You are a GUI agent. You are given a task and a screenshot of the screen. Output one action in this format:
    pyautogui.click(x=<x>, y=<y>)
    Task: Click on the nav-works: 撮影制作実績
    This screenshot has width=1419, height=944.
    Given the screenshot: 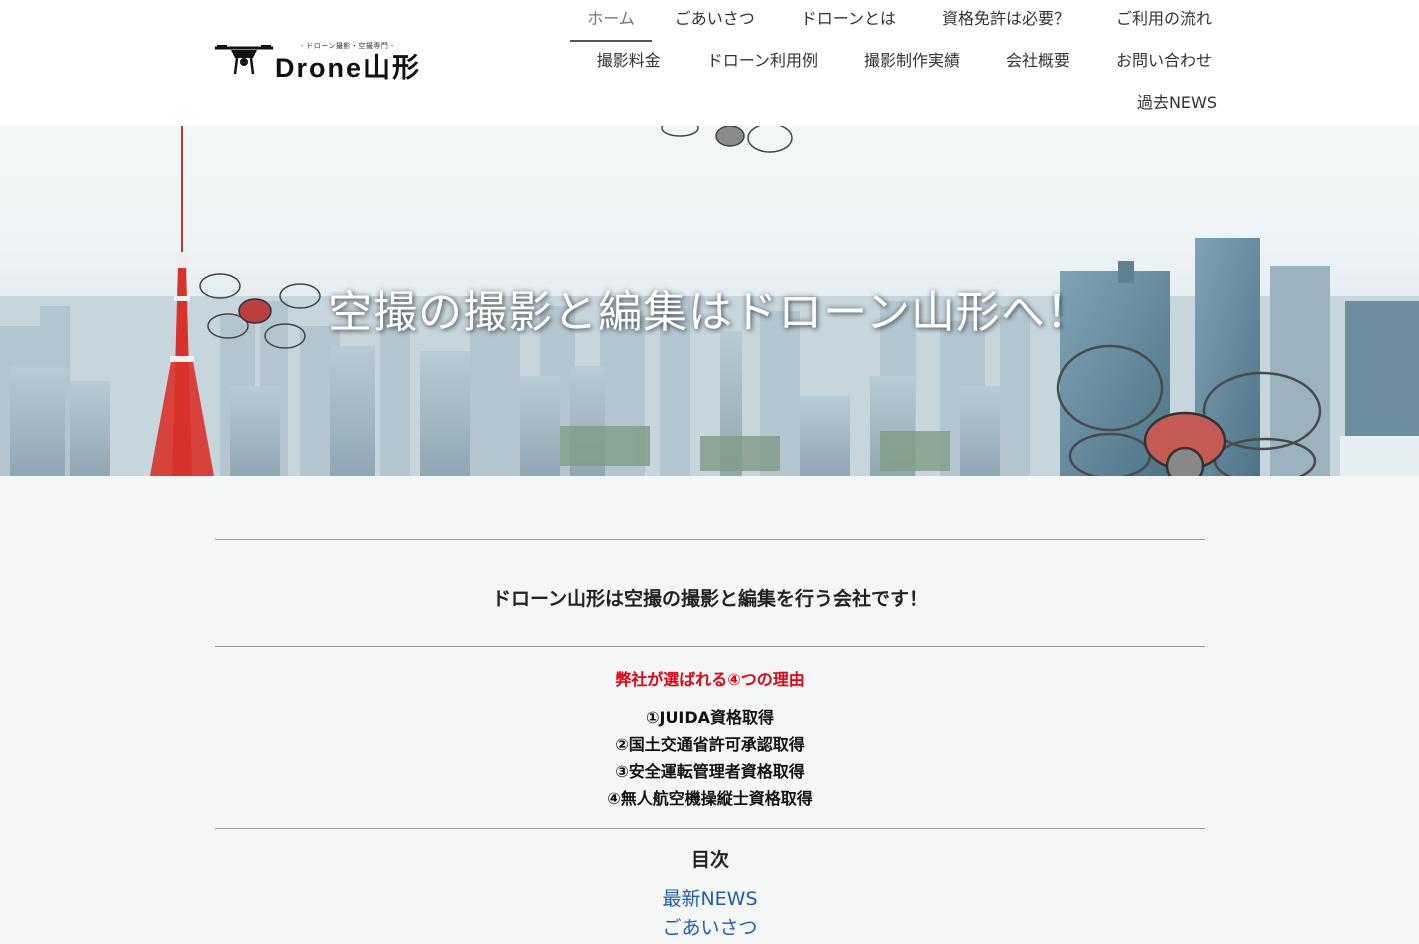 What is the action you would take?
    pyautogui.click(x=912, y=62)
    